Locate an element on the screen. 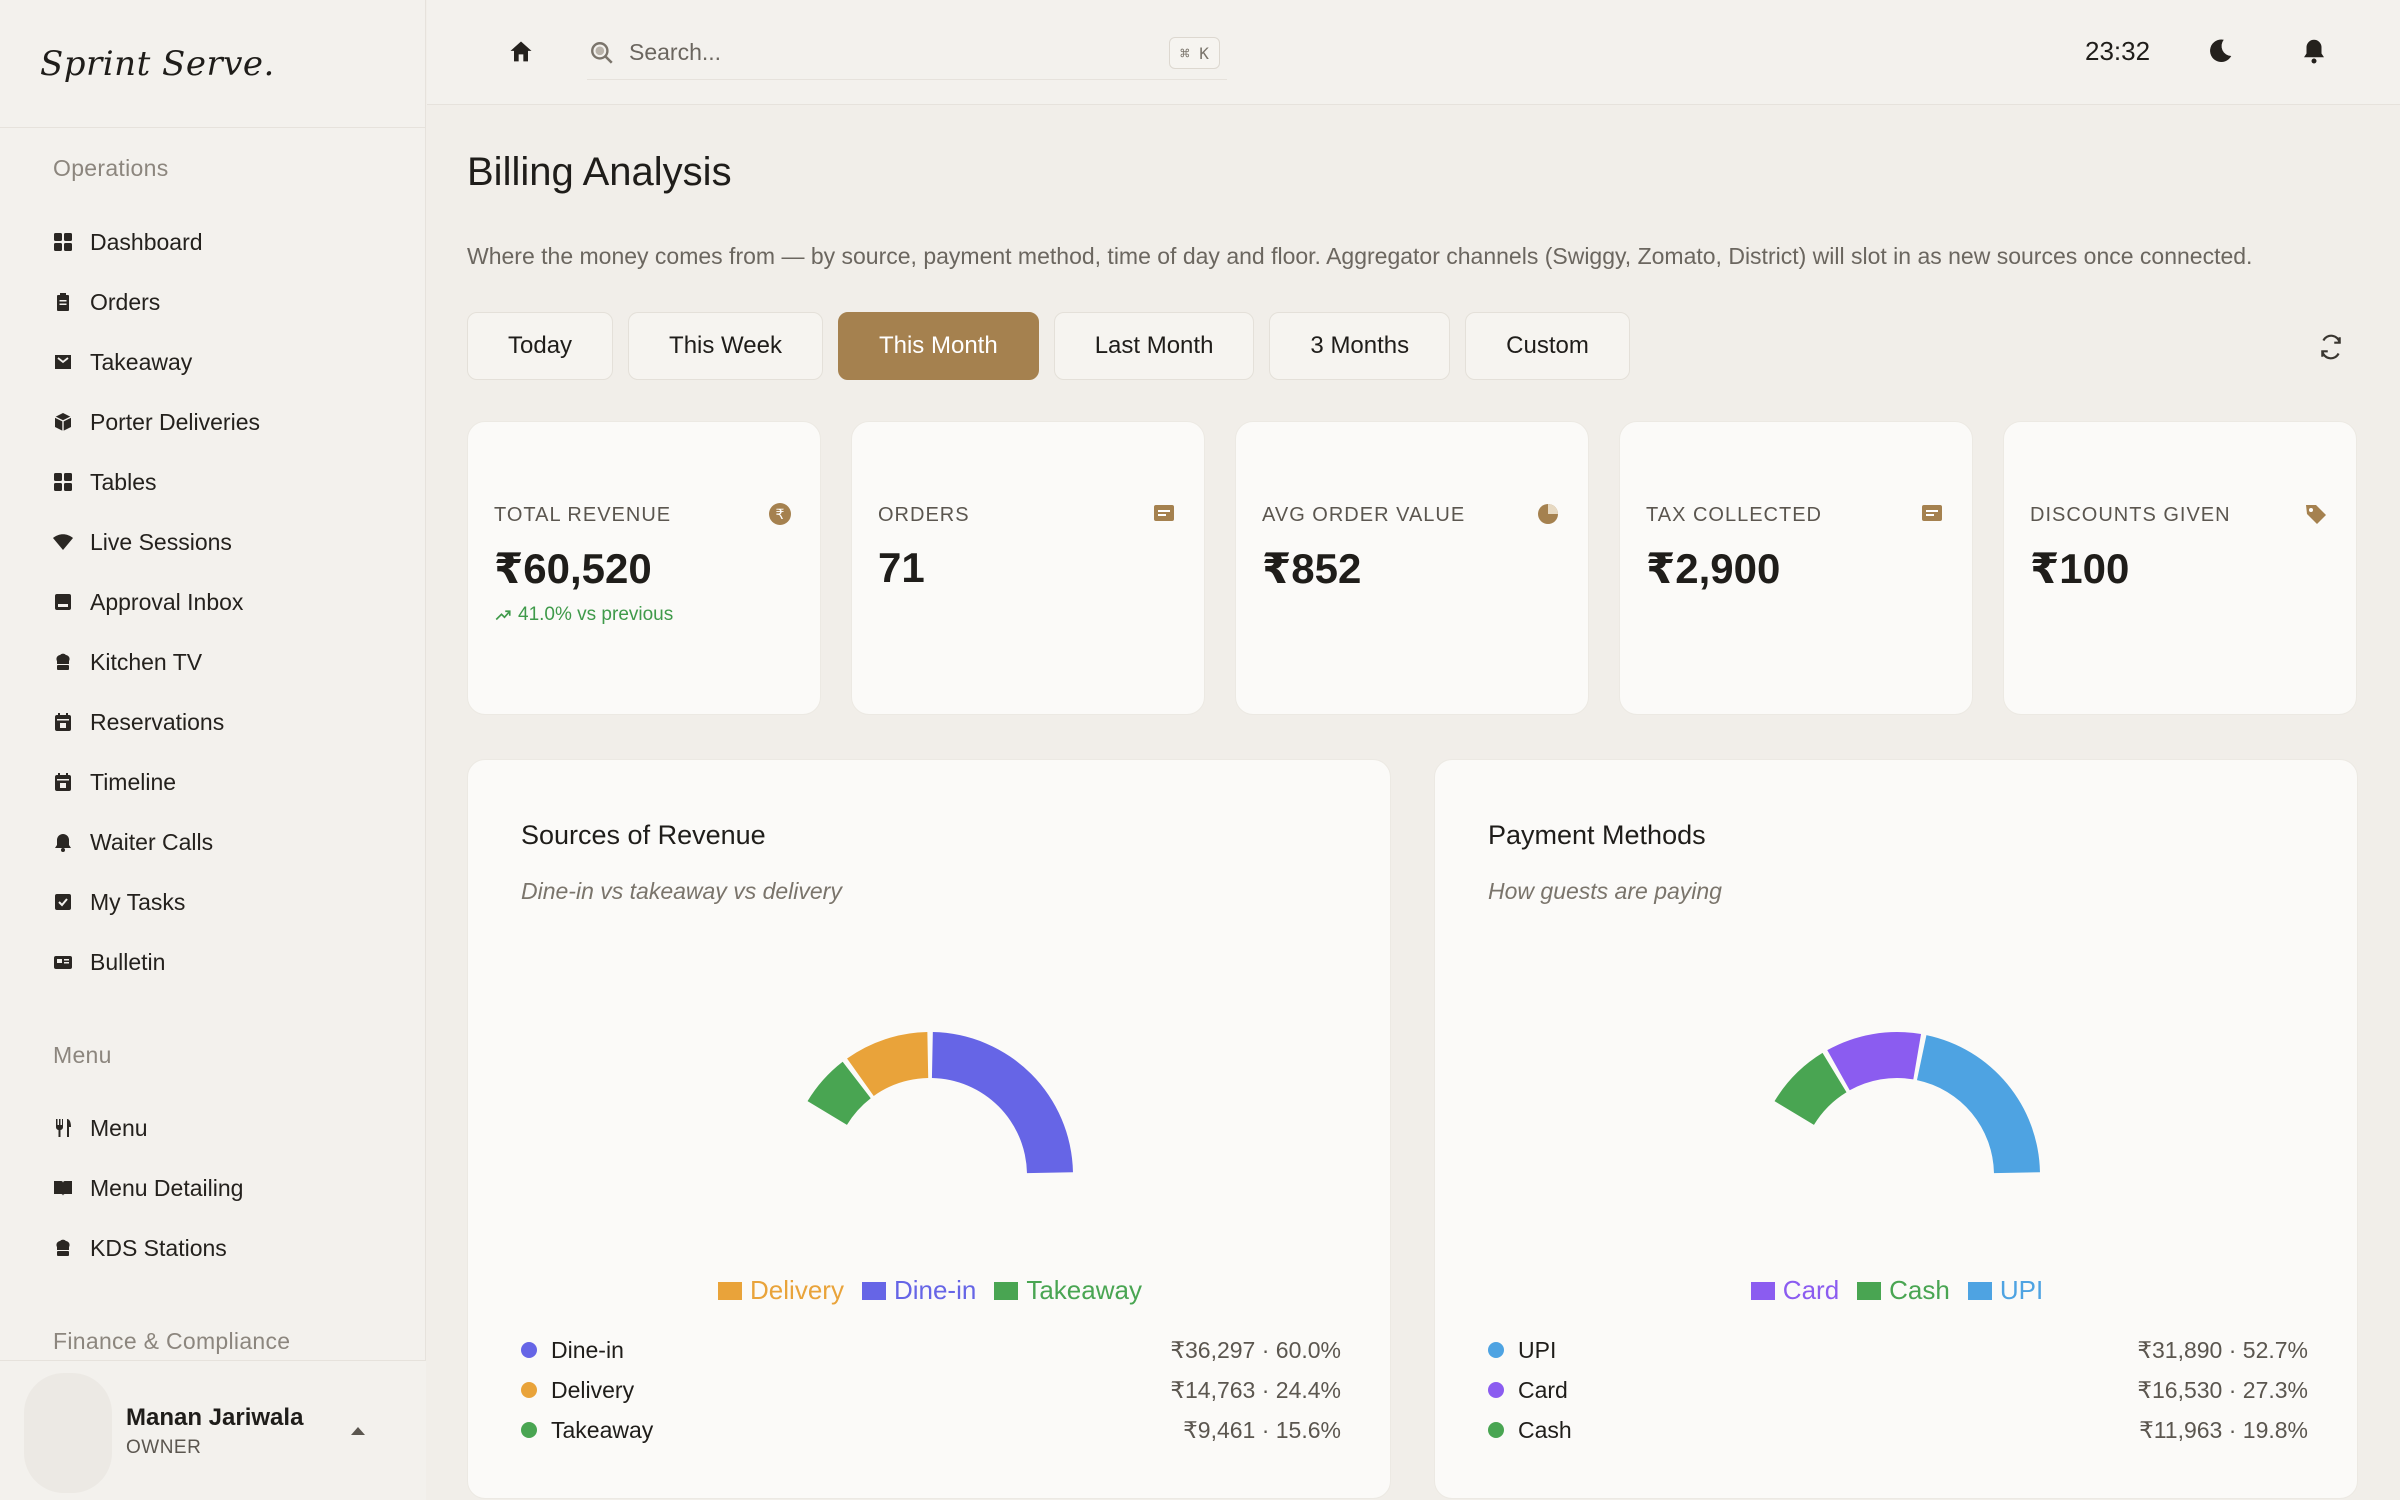  nav-section-finance: Finance & Compliance is located at coordinates (145, 1341).